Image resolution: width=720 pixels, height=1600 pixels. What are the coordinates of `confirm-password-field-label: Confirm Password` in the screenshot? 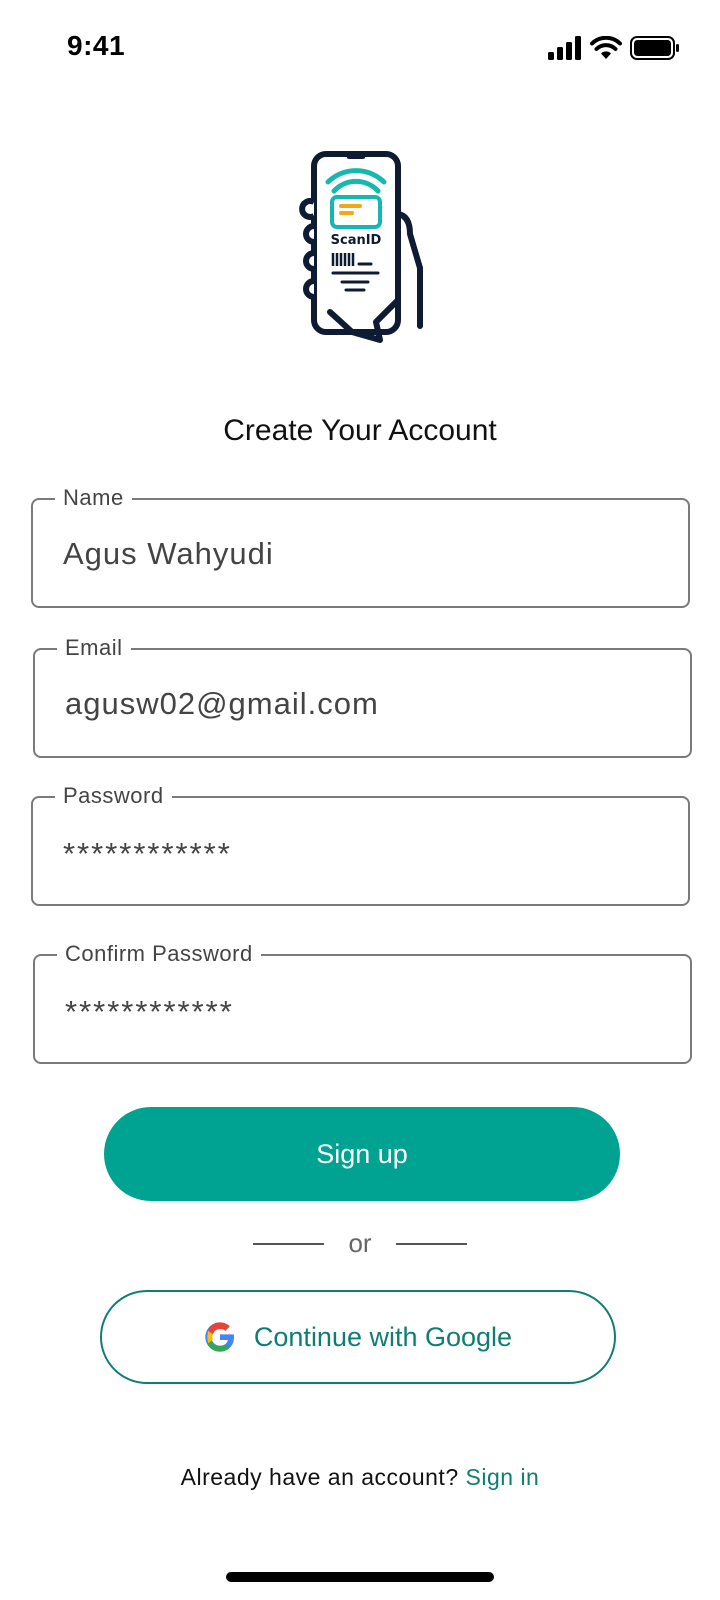 It's located at (159, 954).